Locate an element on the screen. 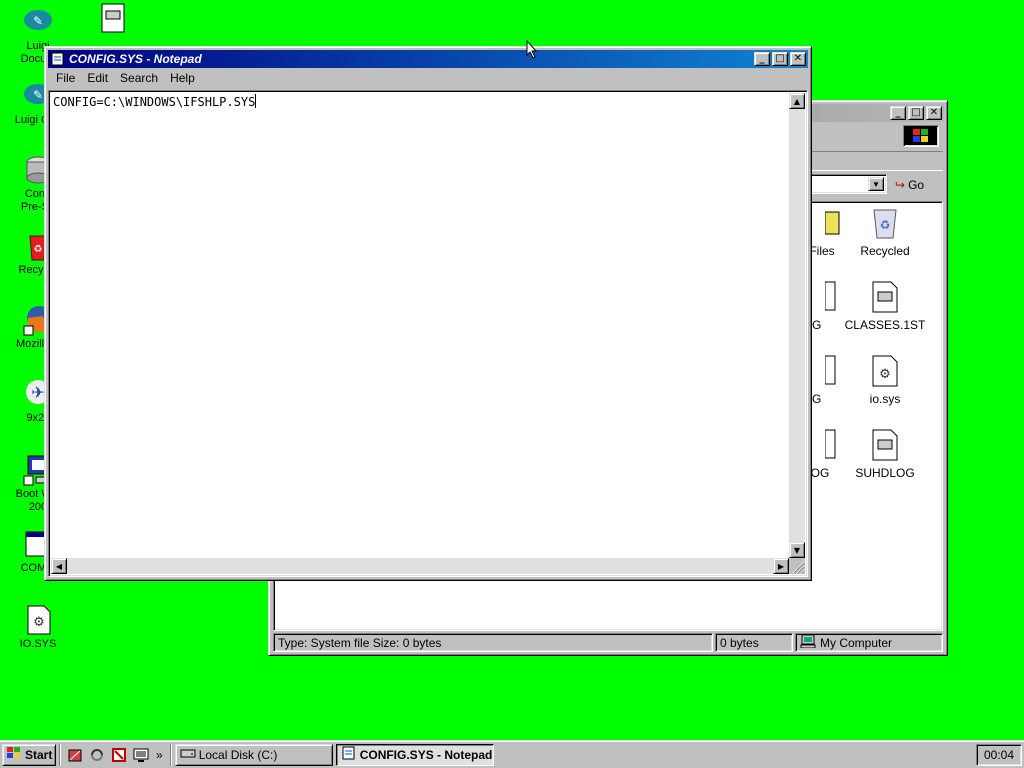 The width and height of the screenshot is (1024, 768). scroll-up-button: ▲ is located at coordinates (797, 101).